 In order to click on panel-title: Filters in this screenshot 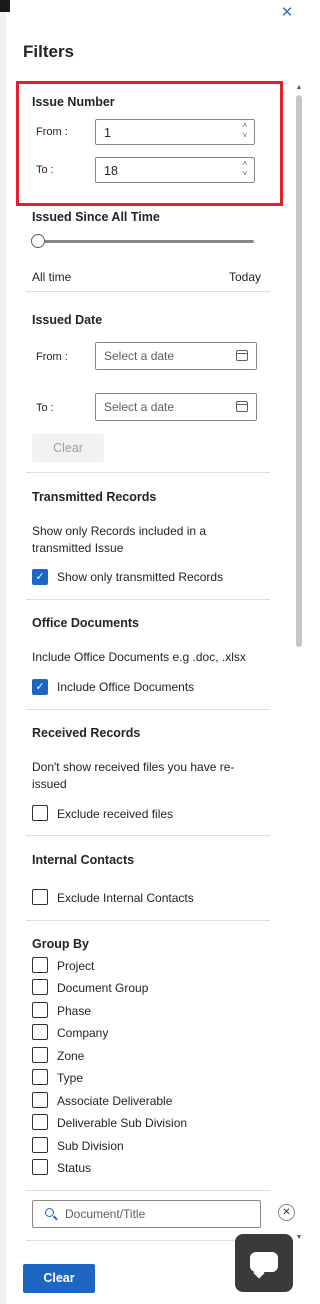, I will do `click(49, 51)`.